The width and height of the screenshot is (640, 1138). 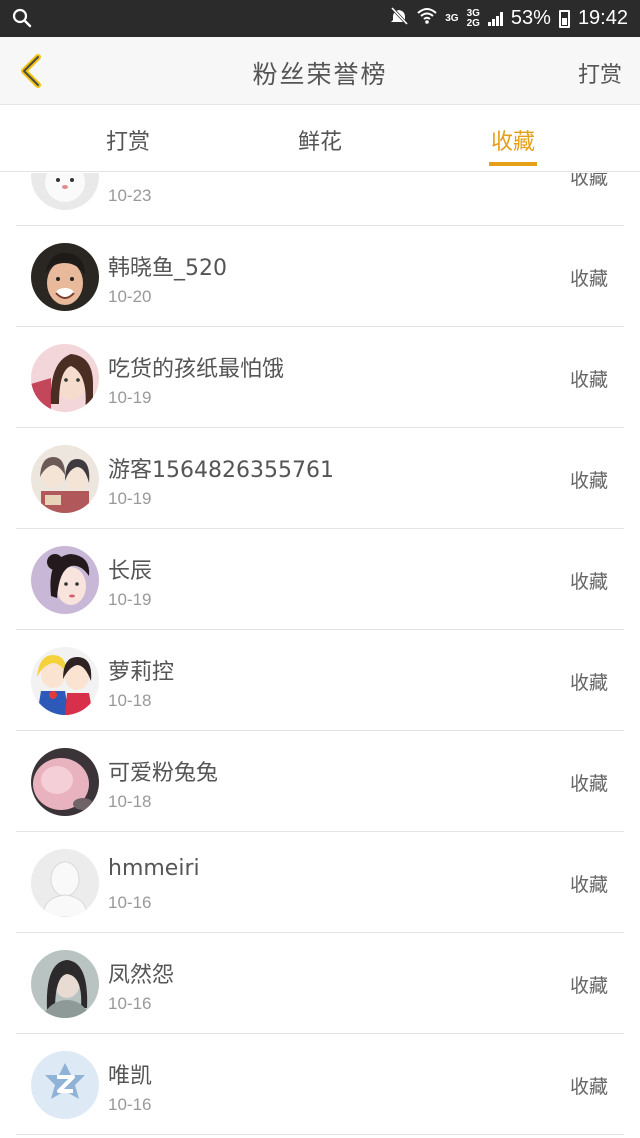 I want to click on list-item: hmmeiri 10-16 收藏, so click(x=320, y=882).